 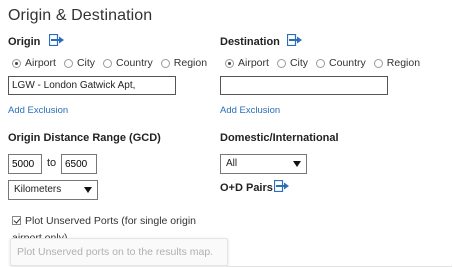 What do you see at coordinates (304, 85) in the screenshot?
I see `destination-input` at bounding box center [304, 85].